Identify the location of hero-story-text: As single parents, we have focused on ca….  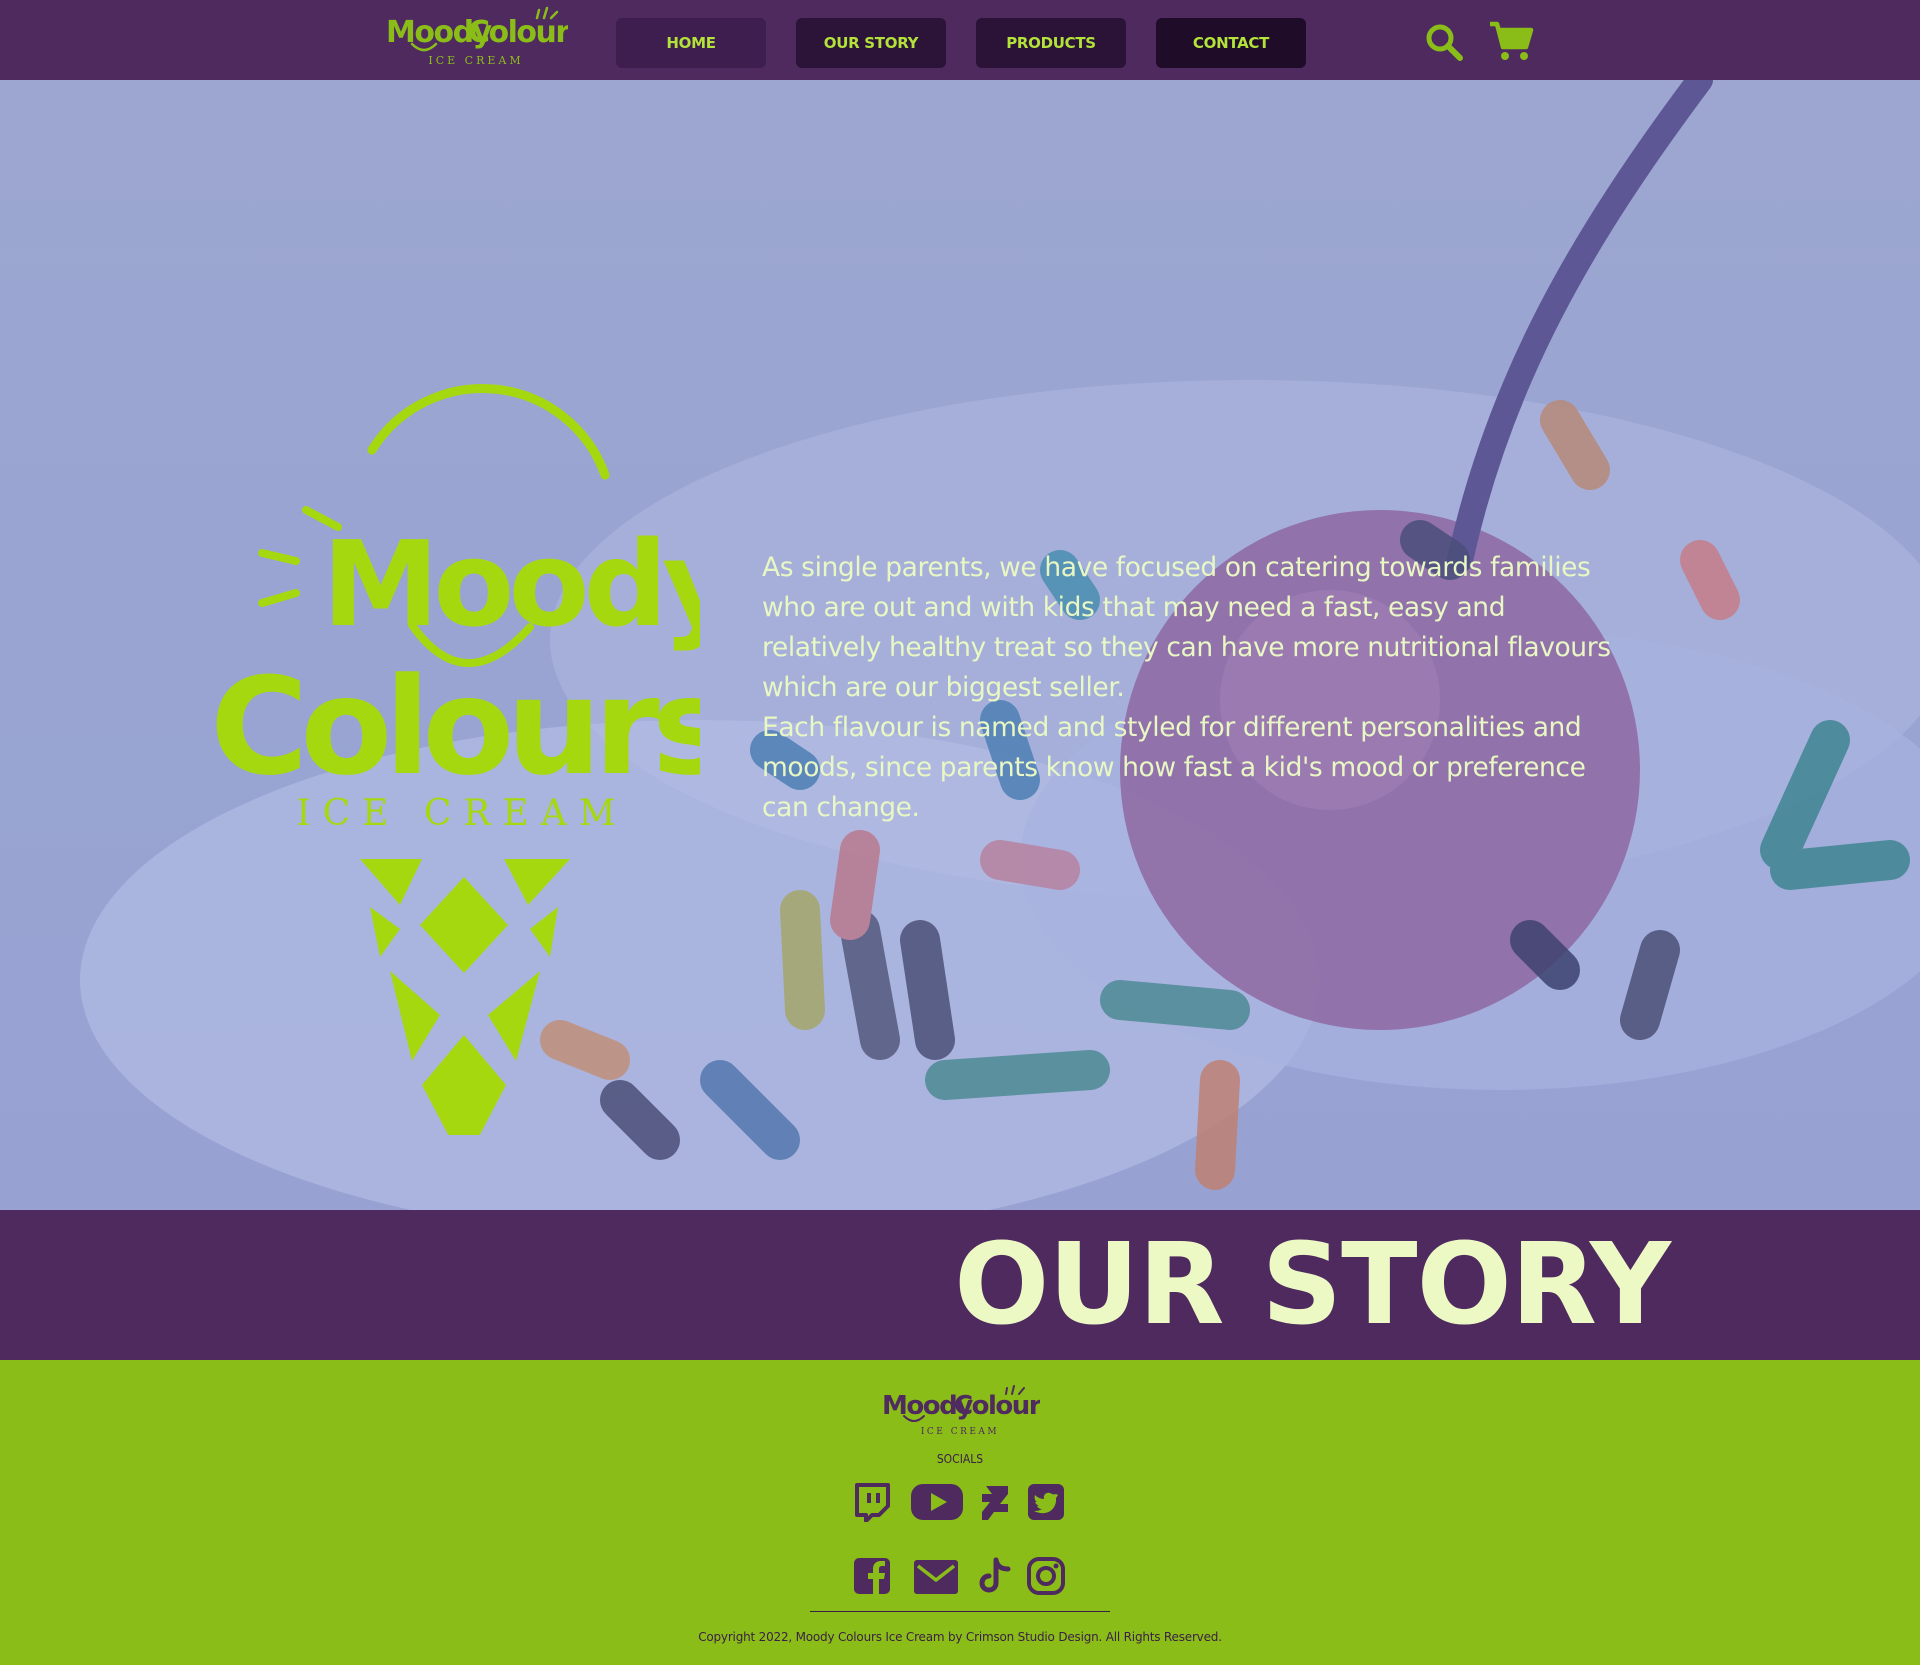
(1192, 688).